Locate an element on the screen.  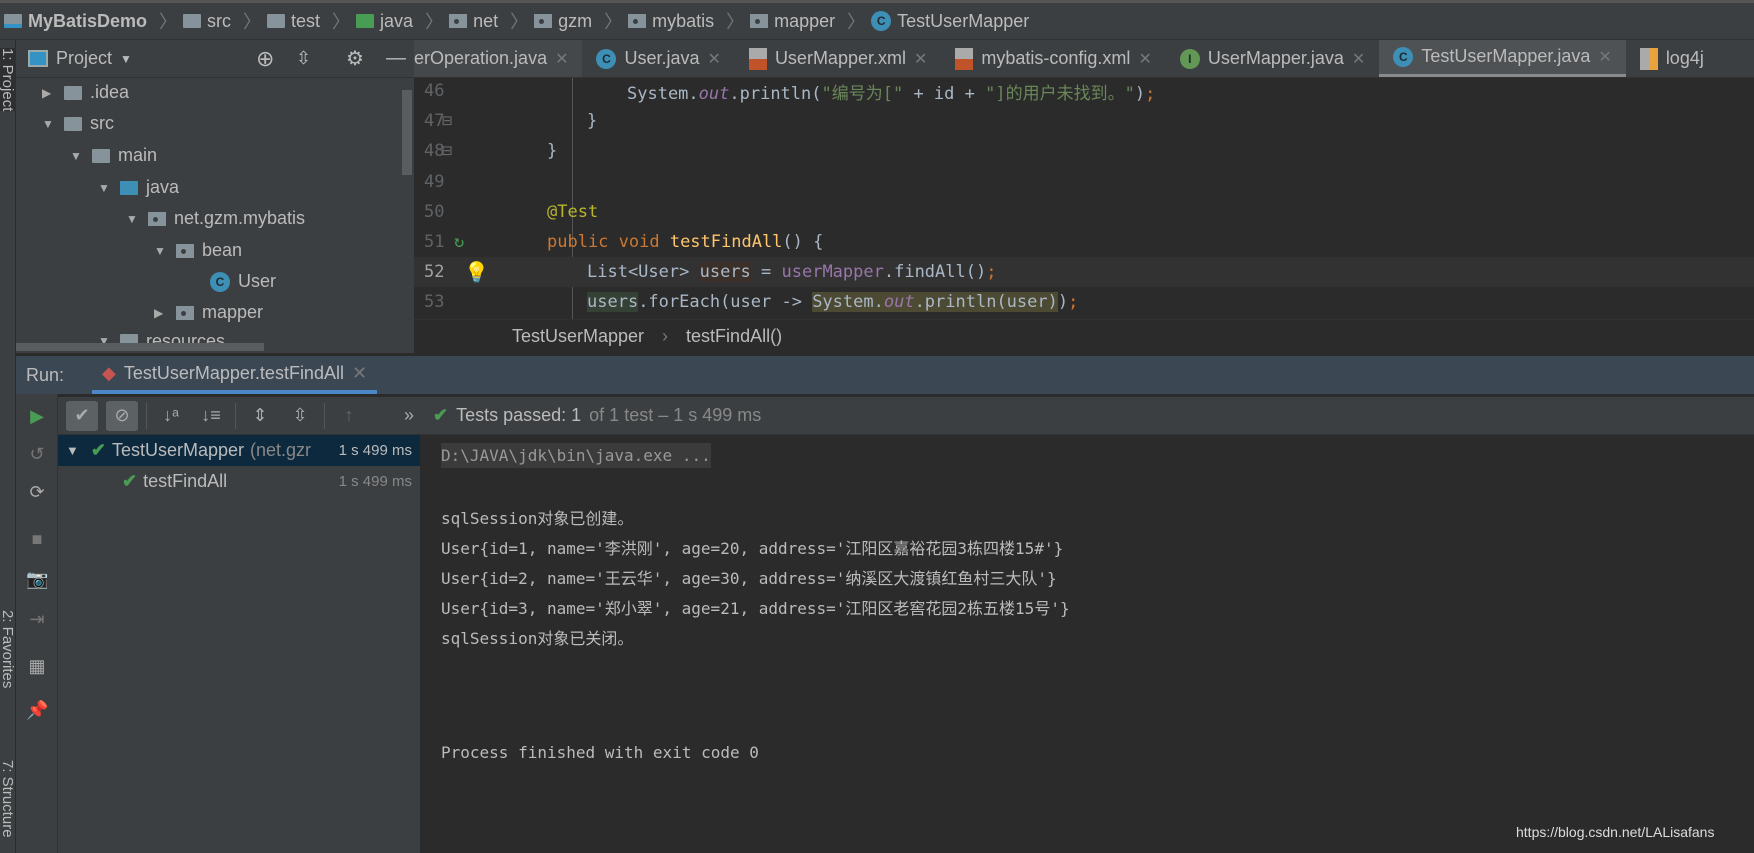
editor-crumb-class: TestUserMapper is located at coordinates (578, 336).